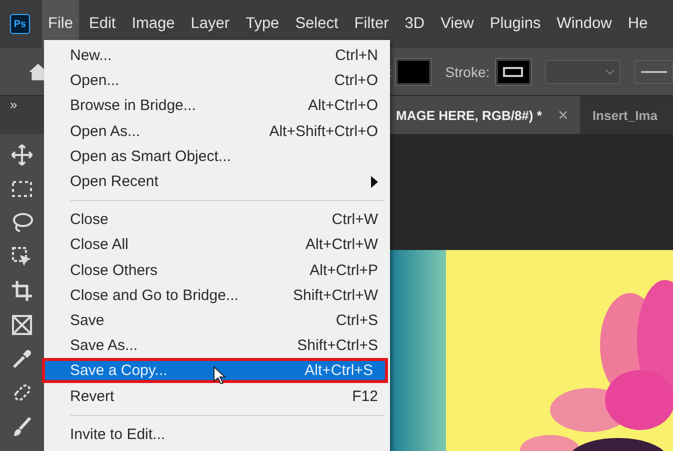 Image resolution: width=673 pixels, height=451 pixels. Describe the element at coordinates (457, 24) in the screenshot. I see `menu-item: View` at that location.